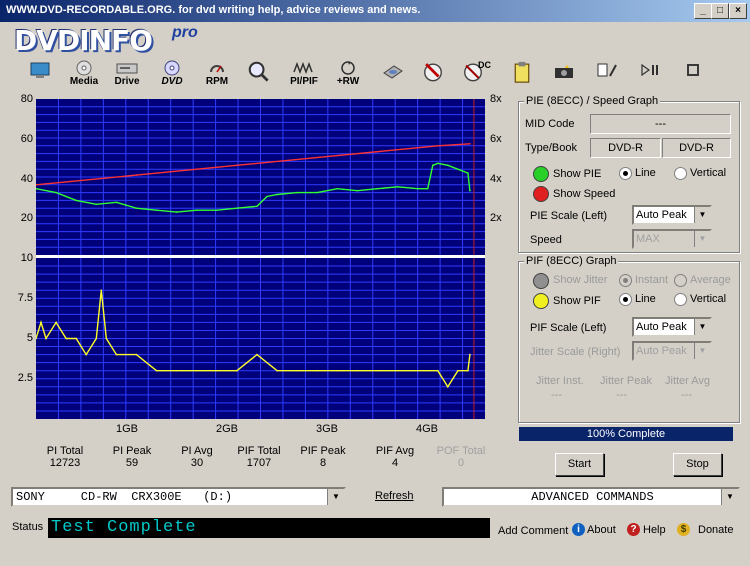 This screenshot has width=750, height=566. I want to click on bottom-y-label: 2.5, so click(25, 378).